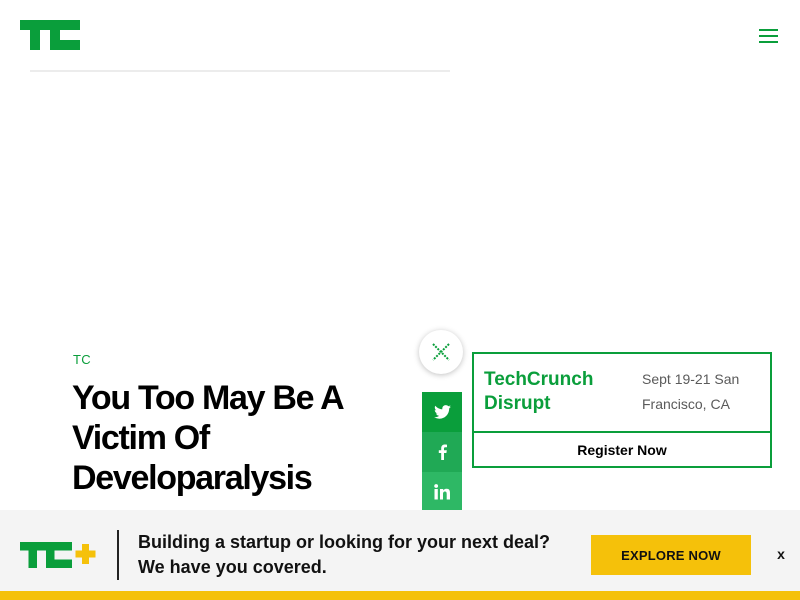  What do you see at coordinates (118, 555) in the screenshot?
I see `promo-divider` at bounding box center [118, 555].